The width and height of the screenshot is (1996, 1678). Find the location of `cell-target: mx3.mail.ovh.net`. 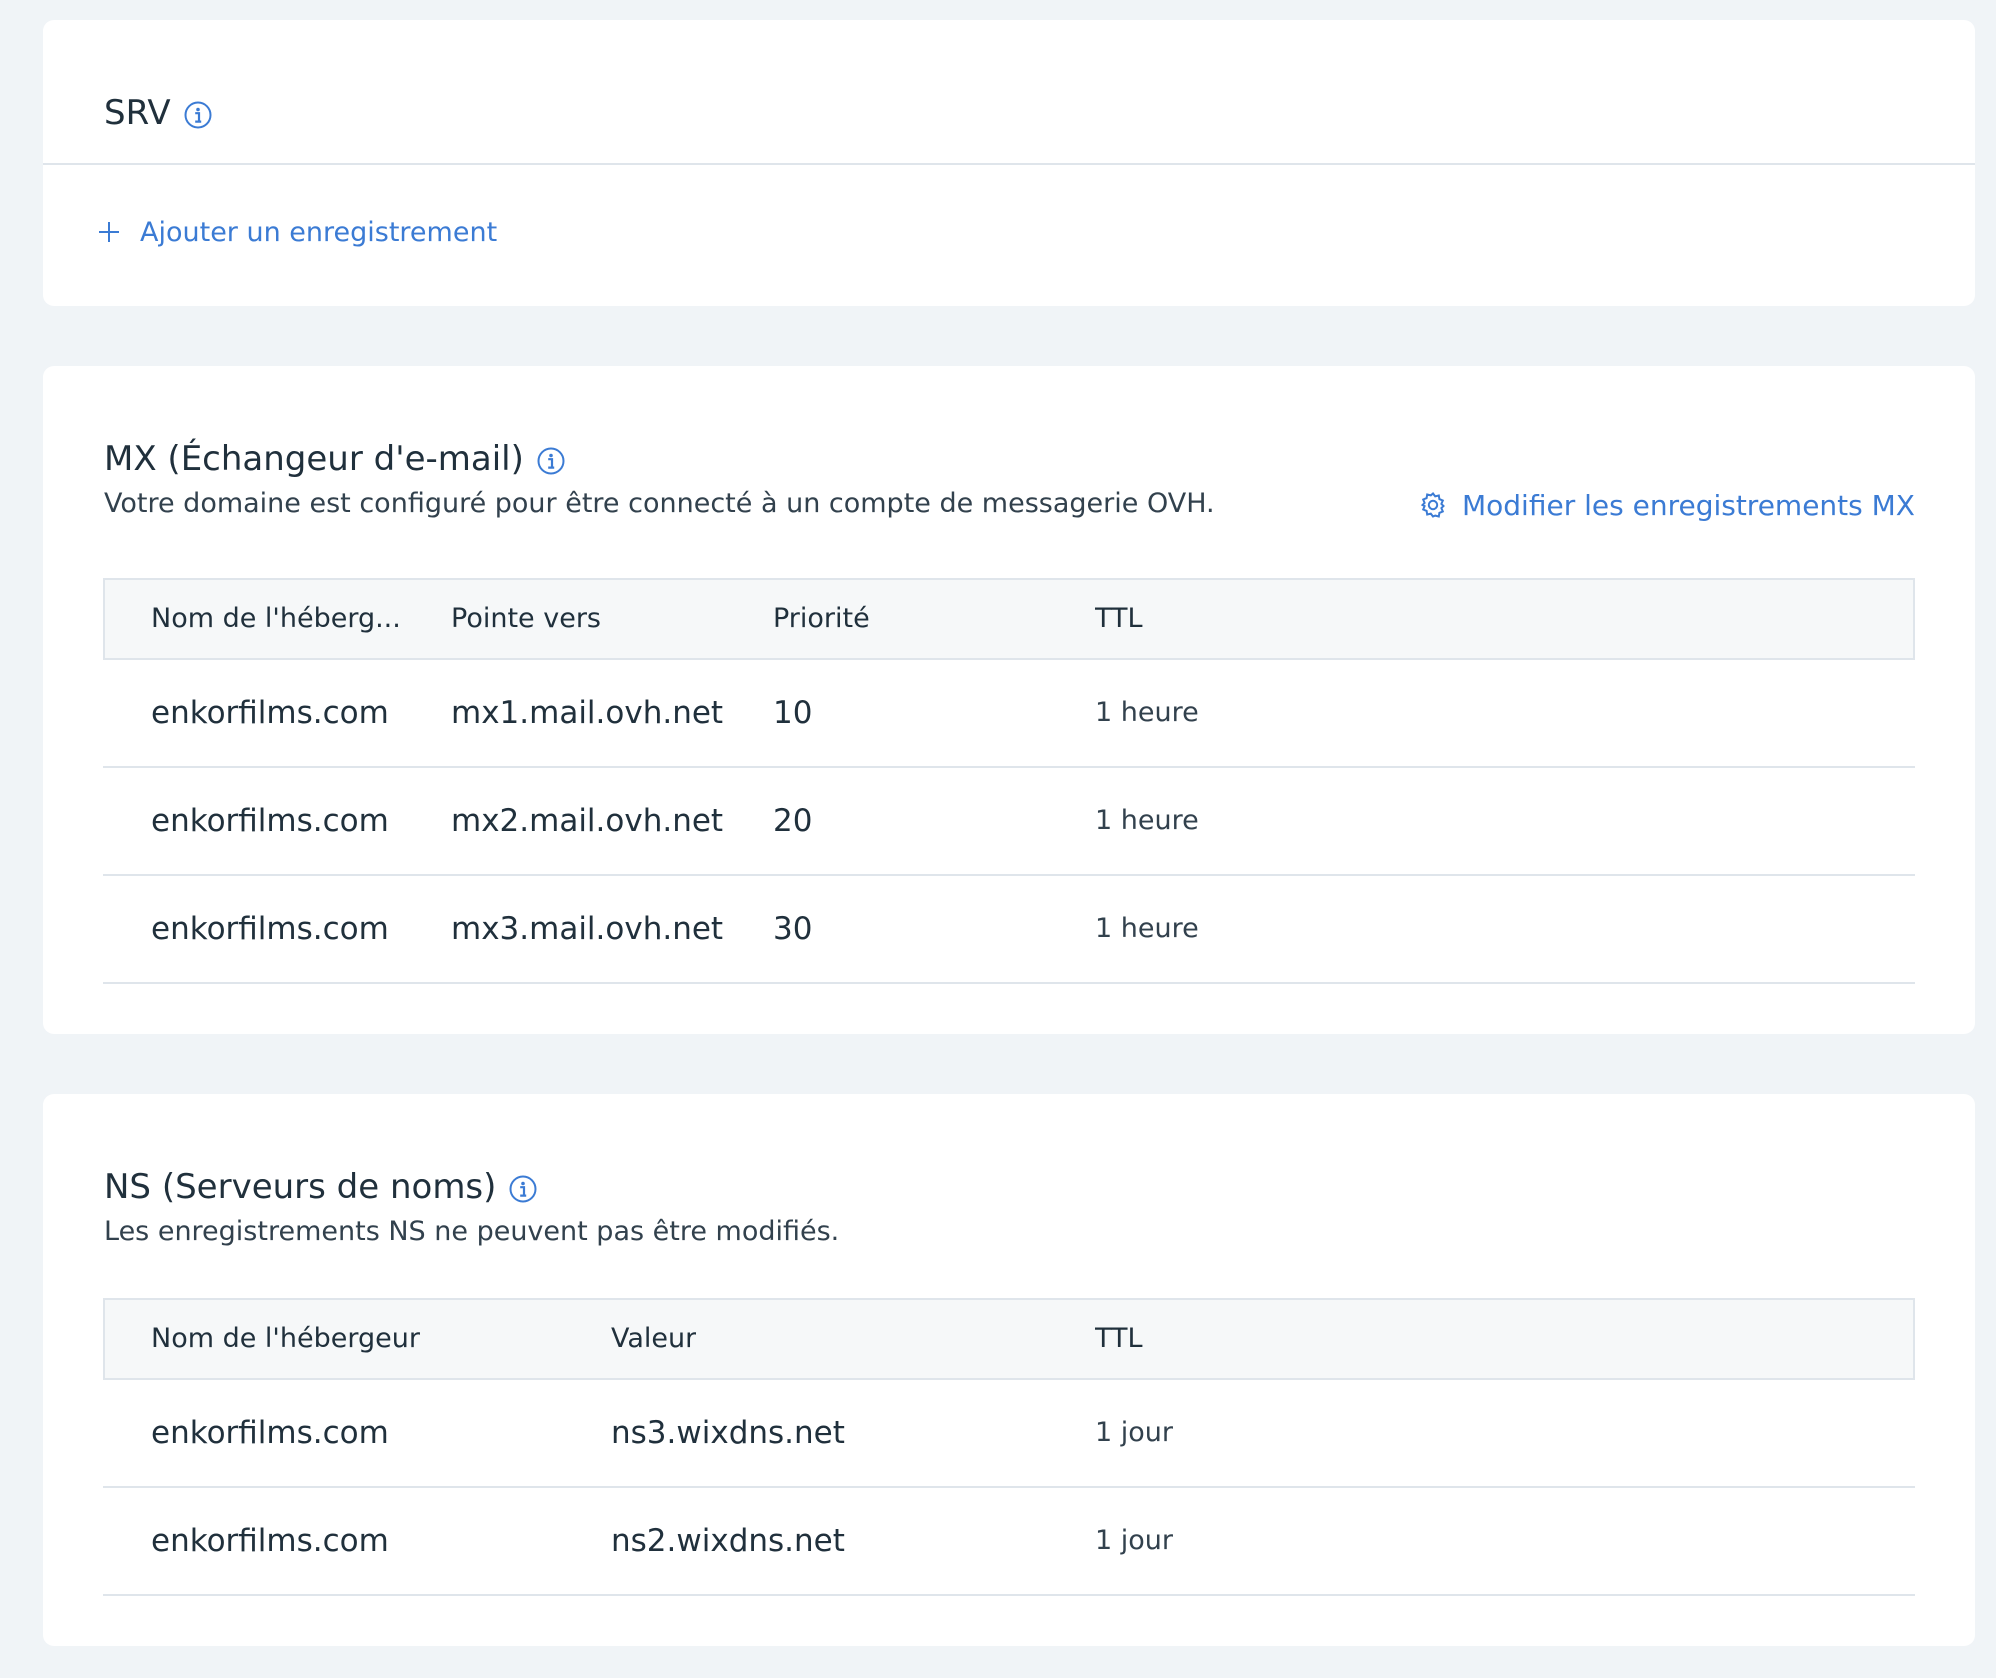

cell-target: mx3.mail.ovh.net is located at coordinates (587, 929).